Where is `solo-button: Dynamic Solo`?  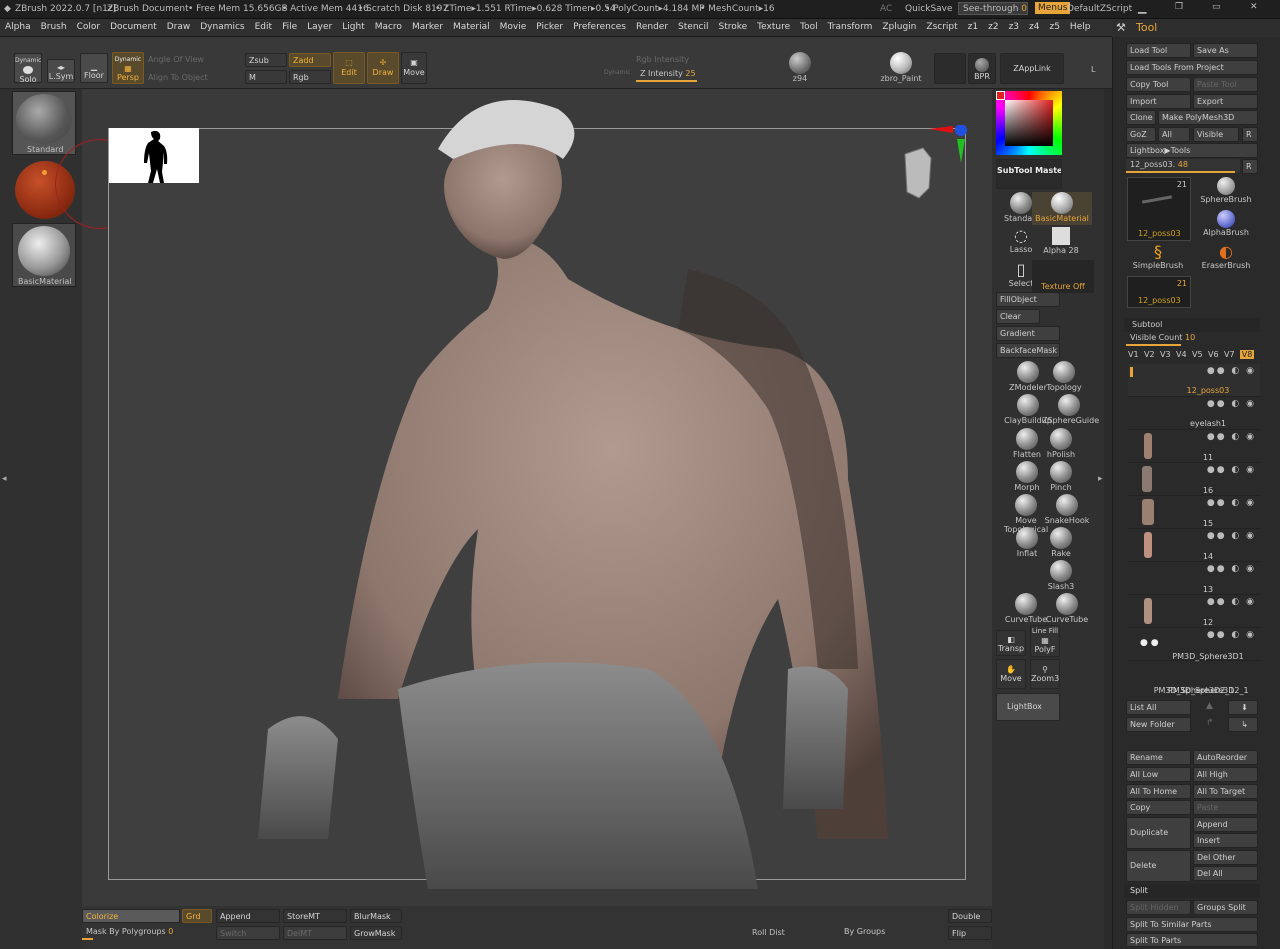 solo-button: Dynamic Solo is located at coordinates (28, 68).